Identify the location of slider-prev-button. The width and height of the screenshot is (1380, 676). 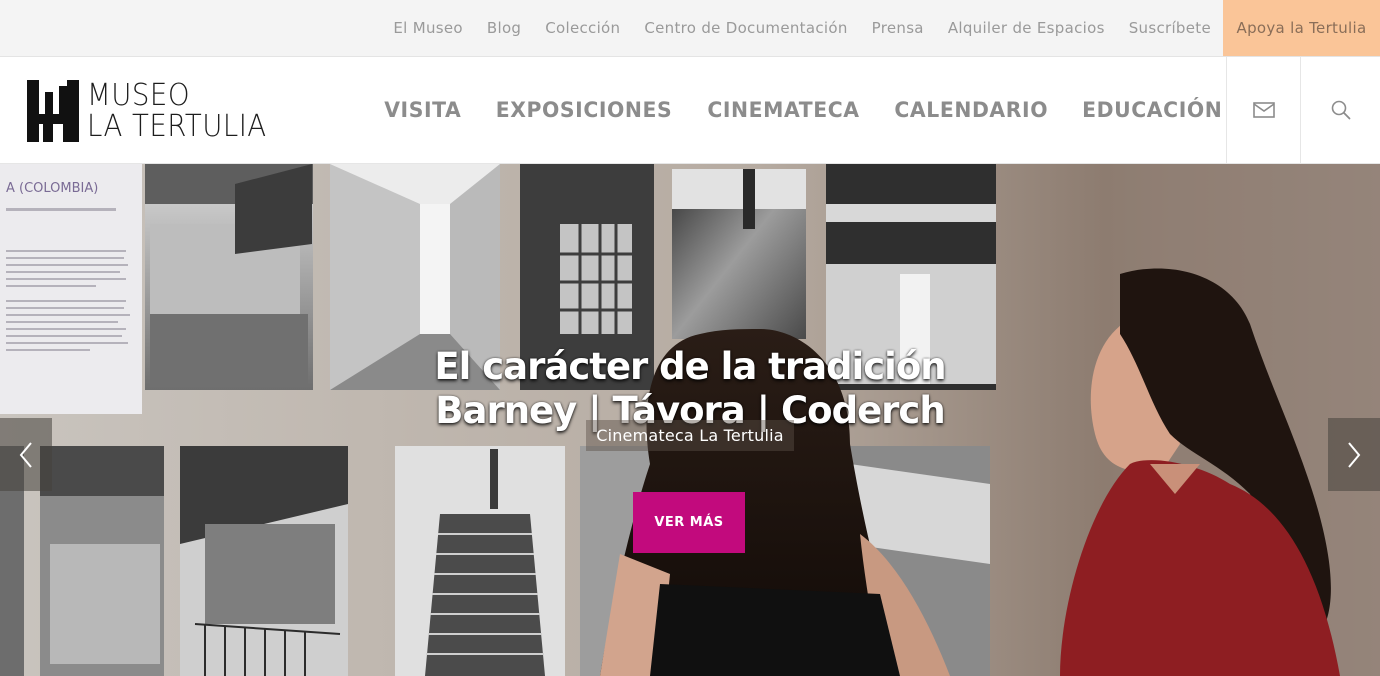
(26, 454).